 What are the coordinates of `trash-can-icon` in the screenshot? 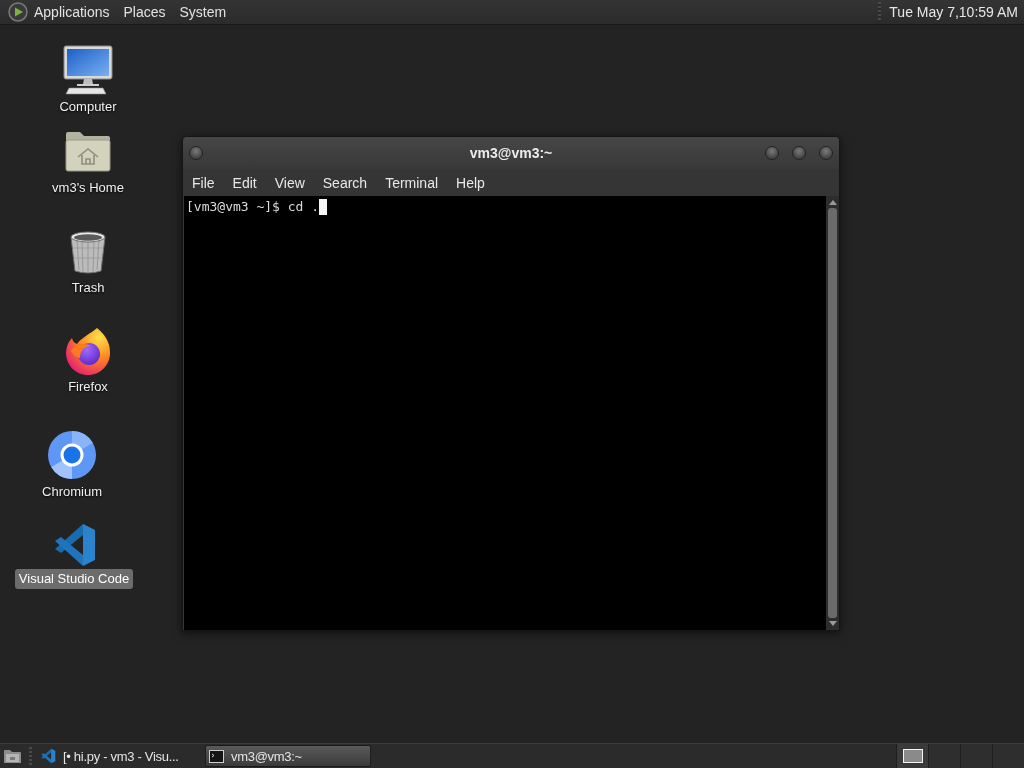 It's located at (88, 252).